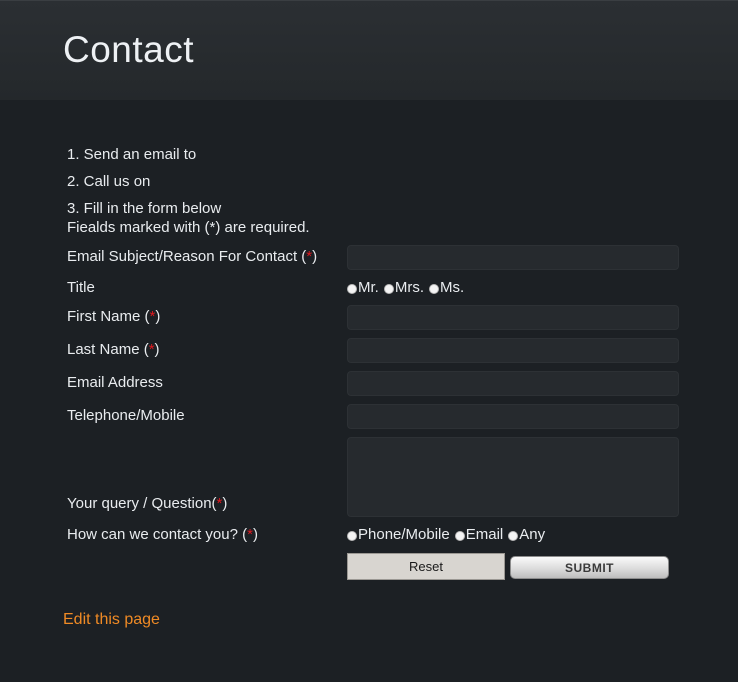  Describe the element at coordinates (144, 208) in the screenshot. I see `step-form: 3. Fill in the form below` at that location.